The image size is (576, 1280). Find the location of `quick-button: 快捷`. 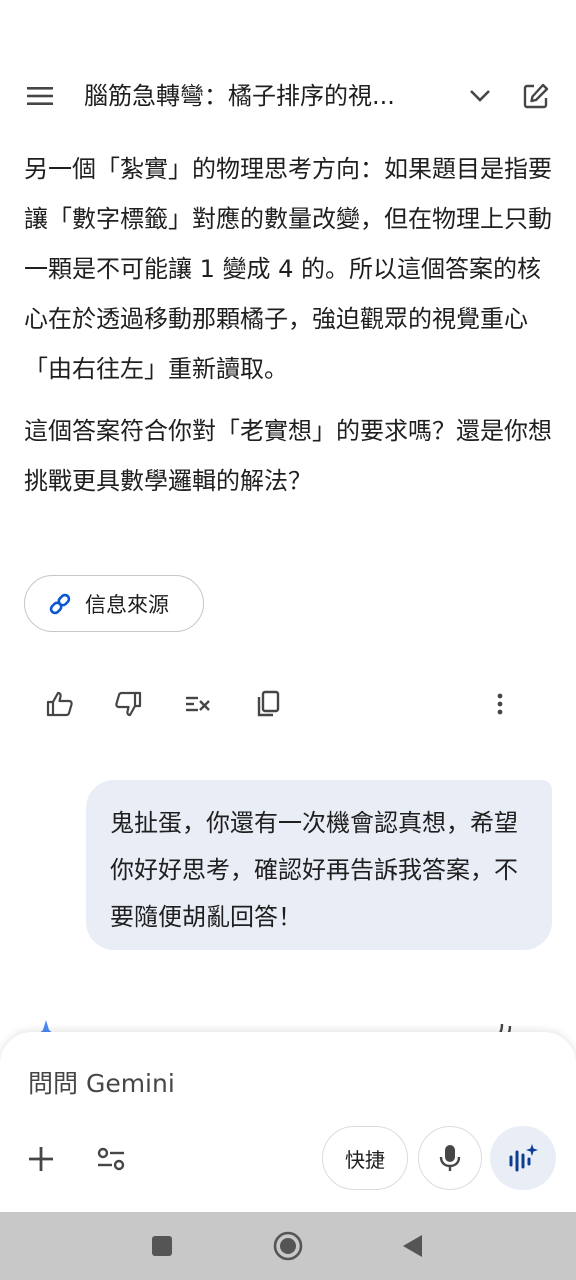

quick-button: 快捷 is located at coordinates (365, 1158).